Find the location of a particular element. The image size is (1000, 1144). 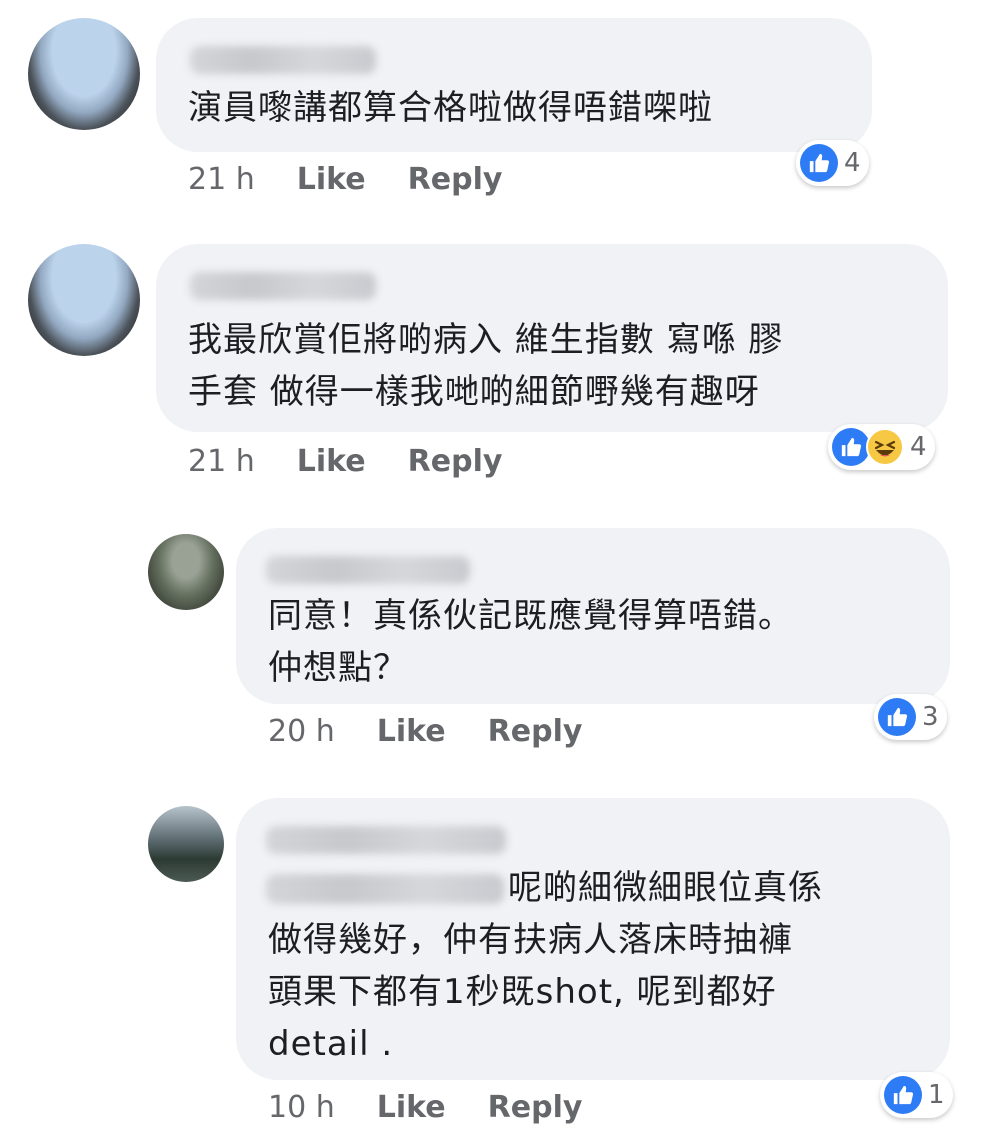

reaction-summary: 1 is located at coordinates (916, 1095).